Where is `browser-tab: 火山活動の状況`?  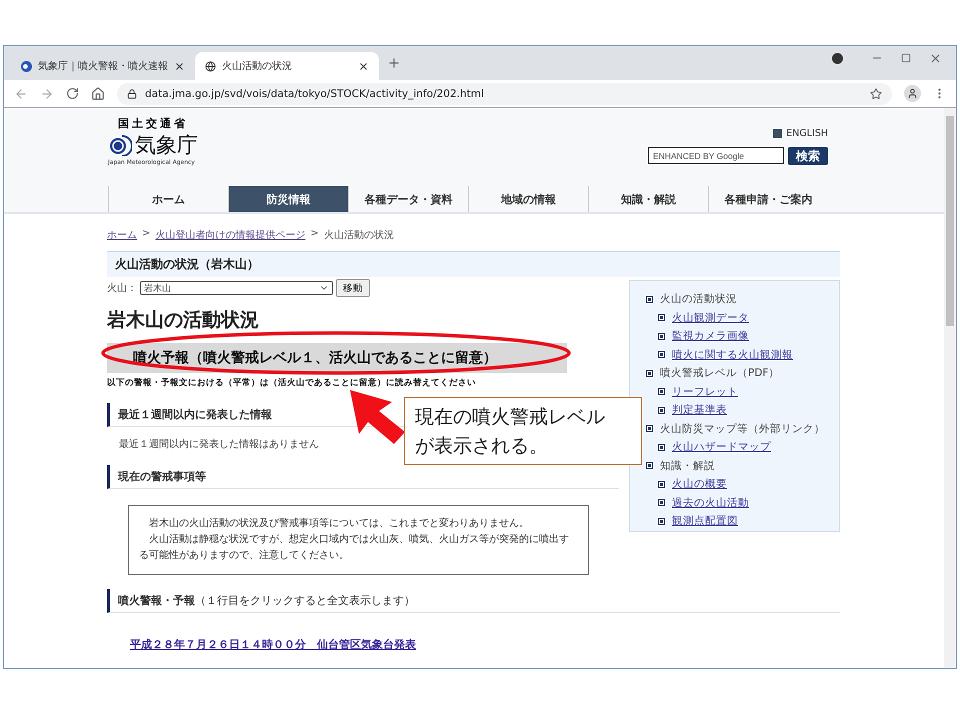 browser-tab: 火山活動の状況 is located at coordinates (287, 66).